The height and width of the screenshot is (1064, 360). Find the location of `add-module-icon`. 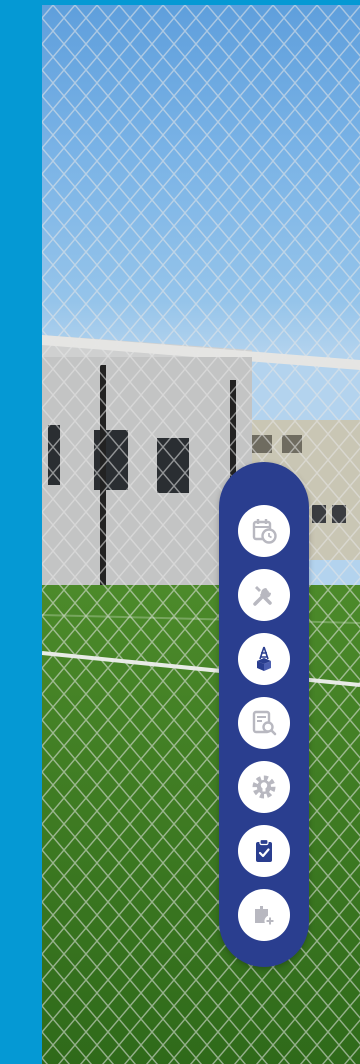

add-module-icon is located at coordinates (265, 916).